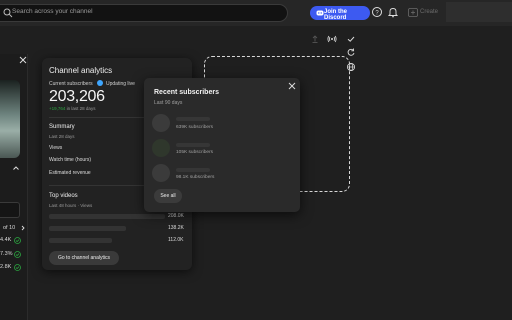 Image resolution: width=512 pixels, height=320 pixels. What do you see at coordinates (9, 228) in the screenshot?
I see `pagination-label: of 10` at bounding box center [9, 228].